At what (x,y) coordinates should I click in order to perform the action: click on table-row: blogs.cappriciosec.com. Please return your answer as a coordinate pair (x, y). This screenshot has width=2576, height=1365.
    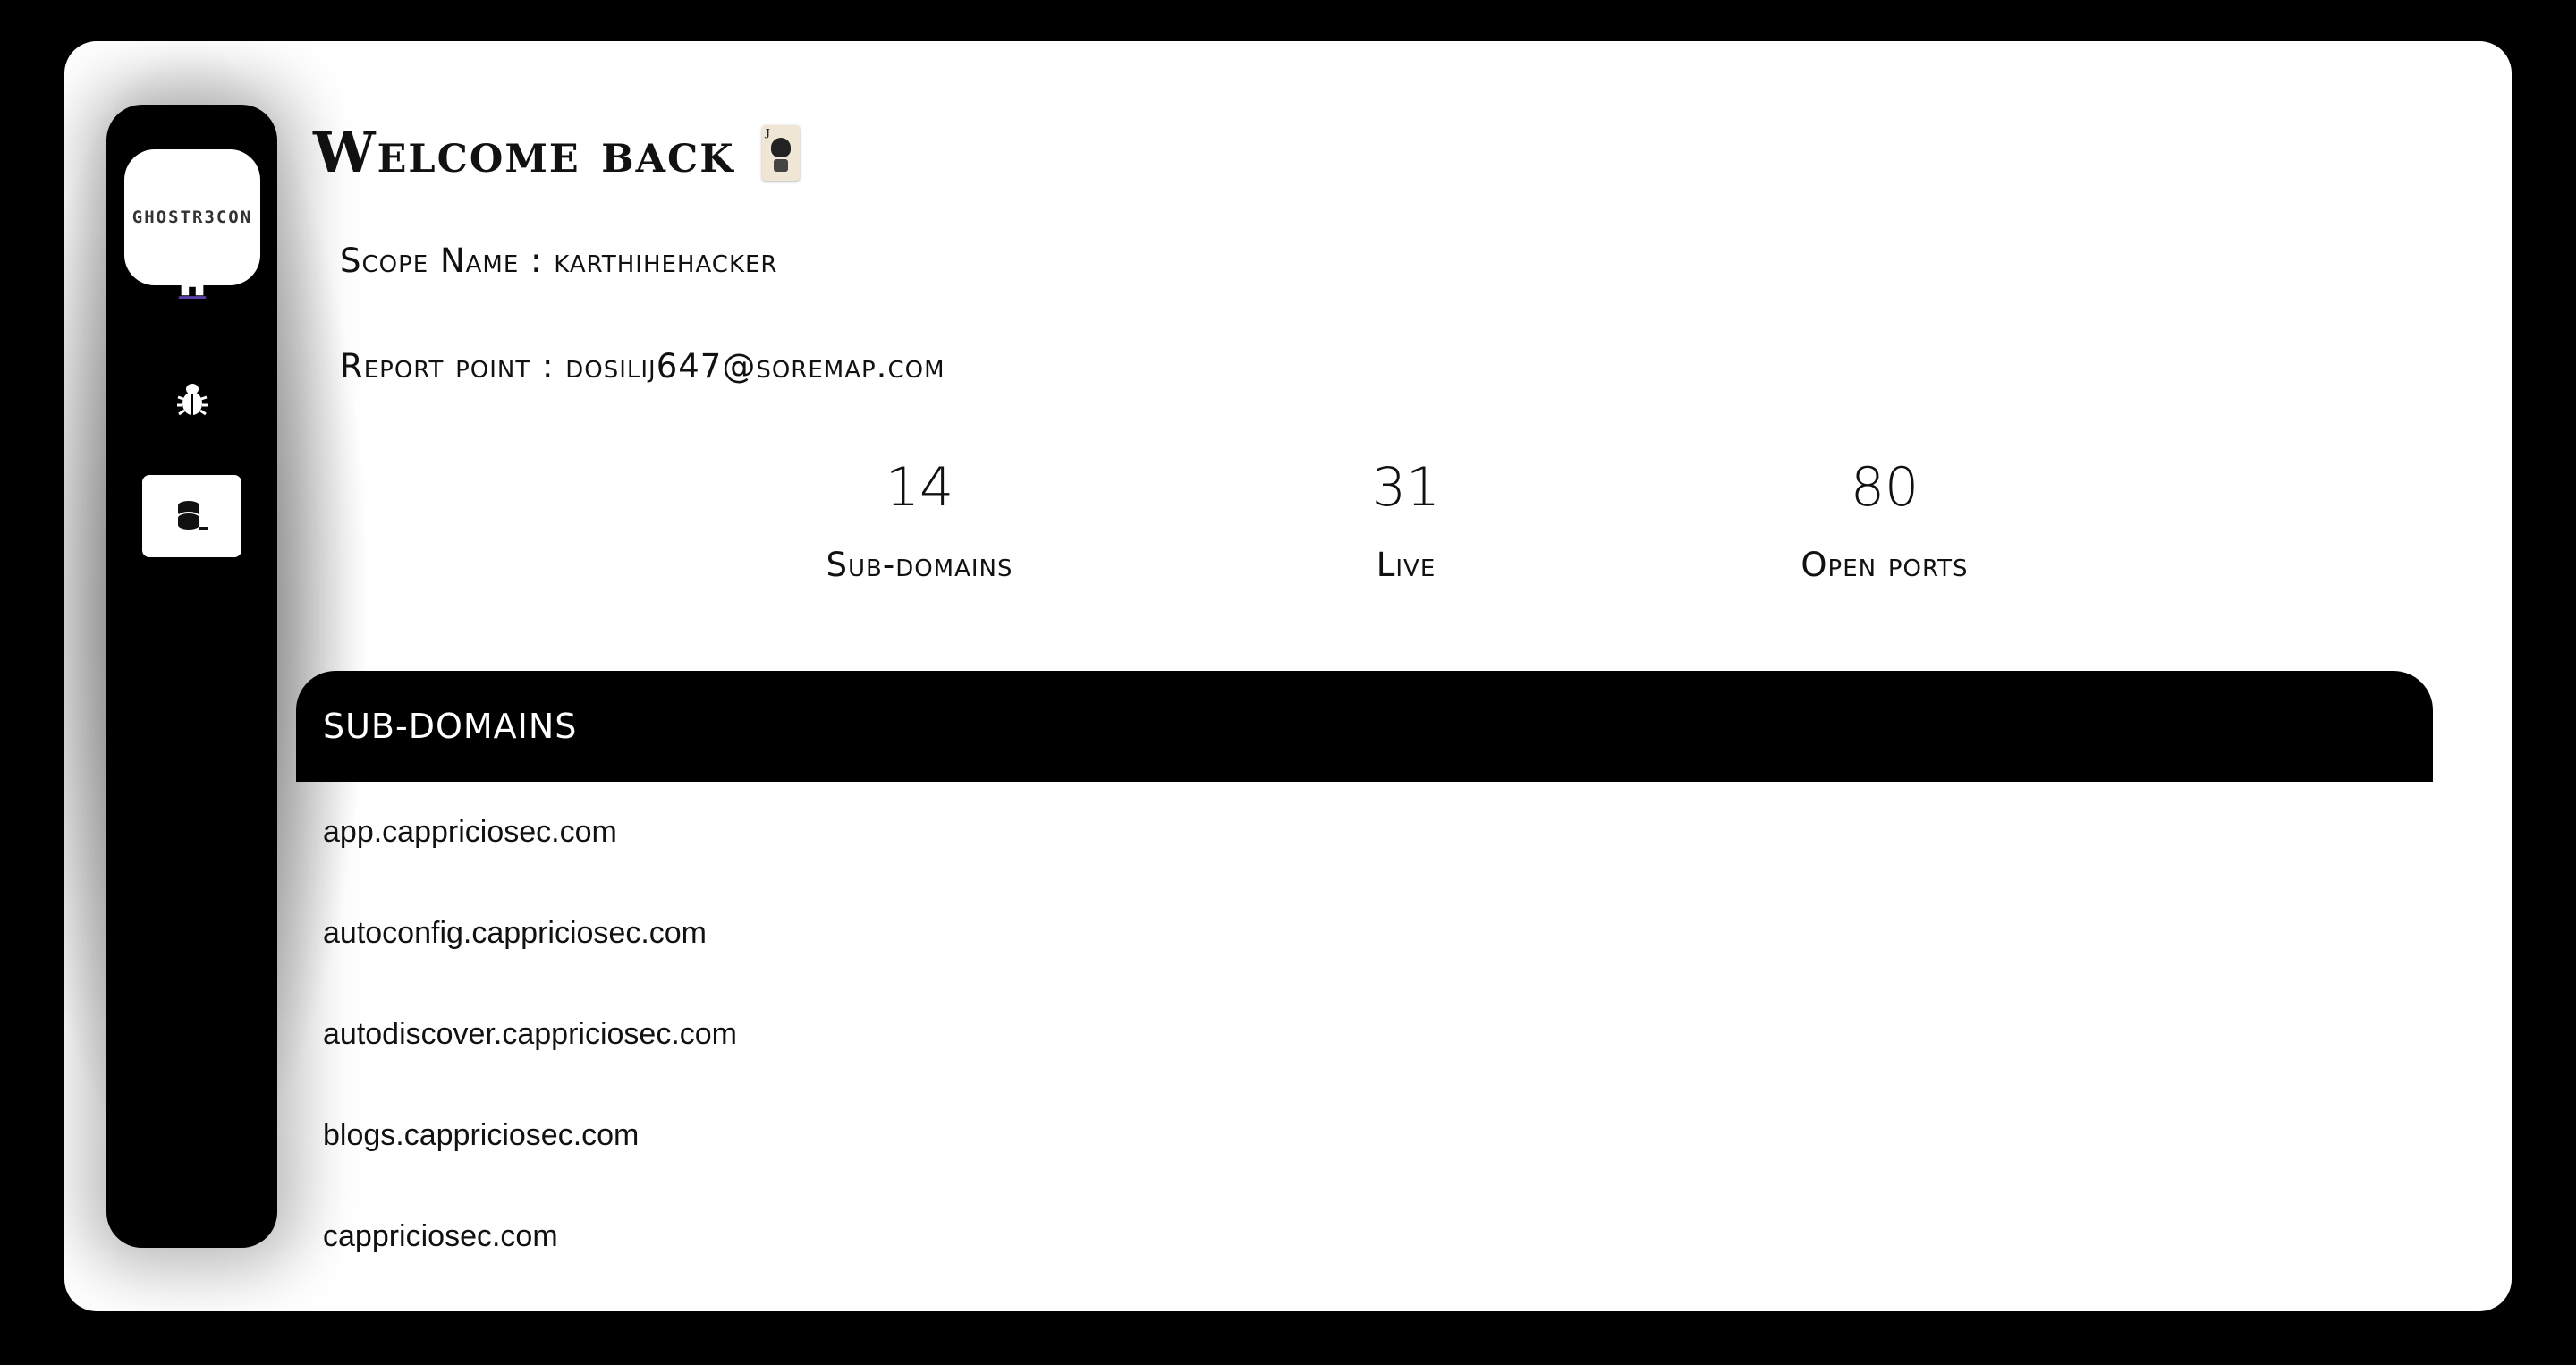
    Looking at the image, I should click on (1364, 1135).